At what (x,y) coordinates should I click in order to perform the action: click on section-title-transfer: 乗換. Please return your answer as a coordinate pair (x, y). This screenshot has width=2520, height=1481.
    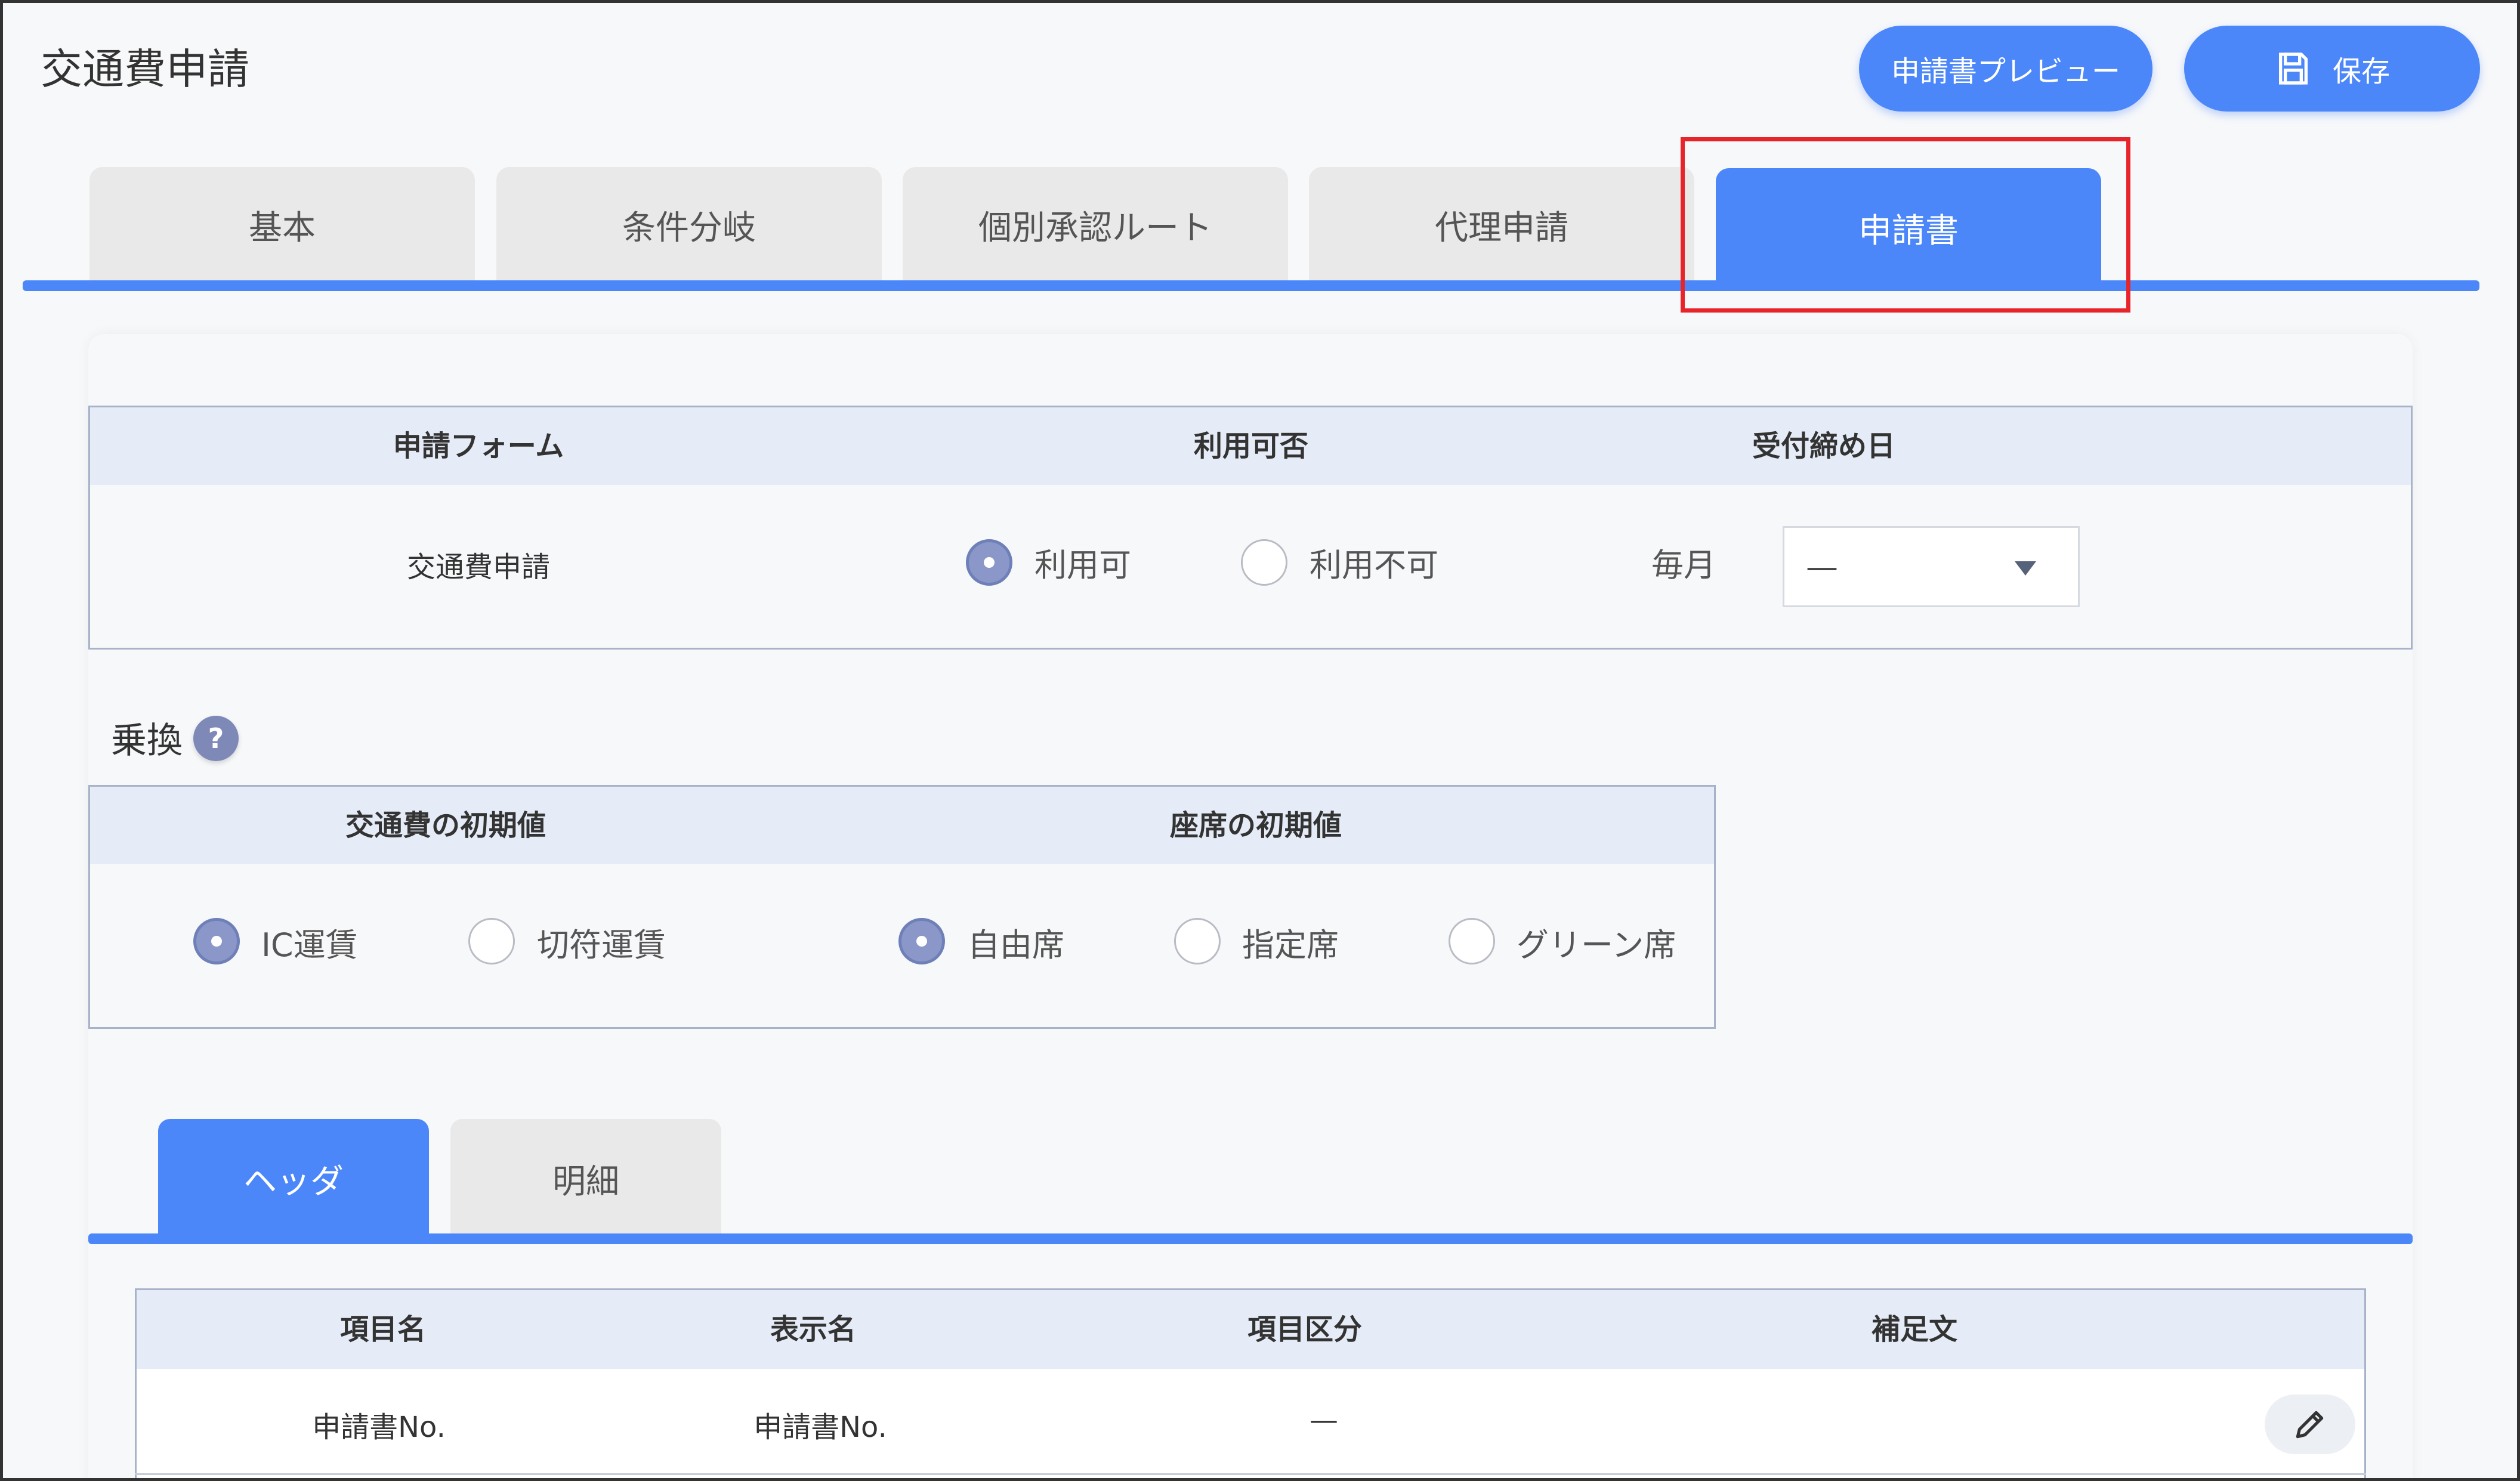
    Looking at the image, I should click on (147, 741).